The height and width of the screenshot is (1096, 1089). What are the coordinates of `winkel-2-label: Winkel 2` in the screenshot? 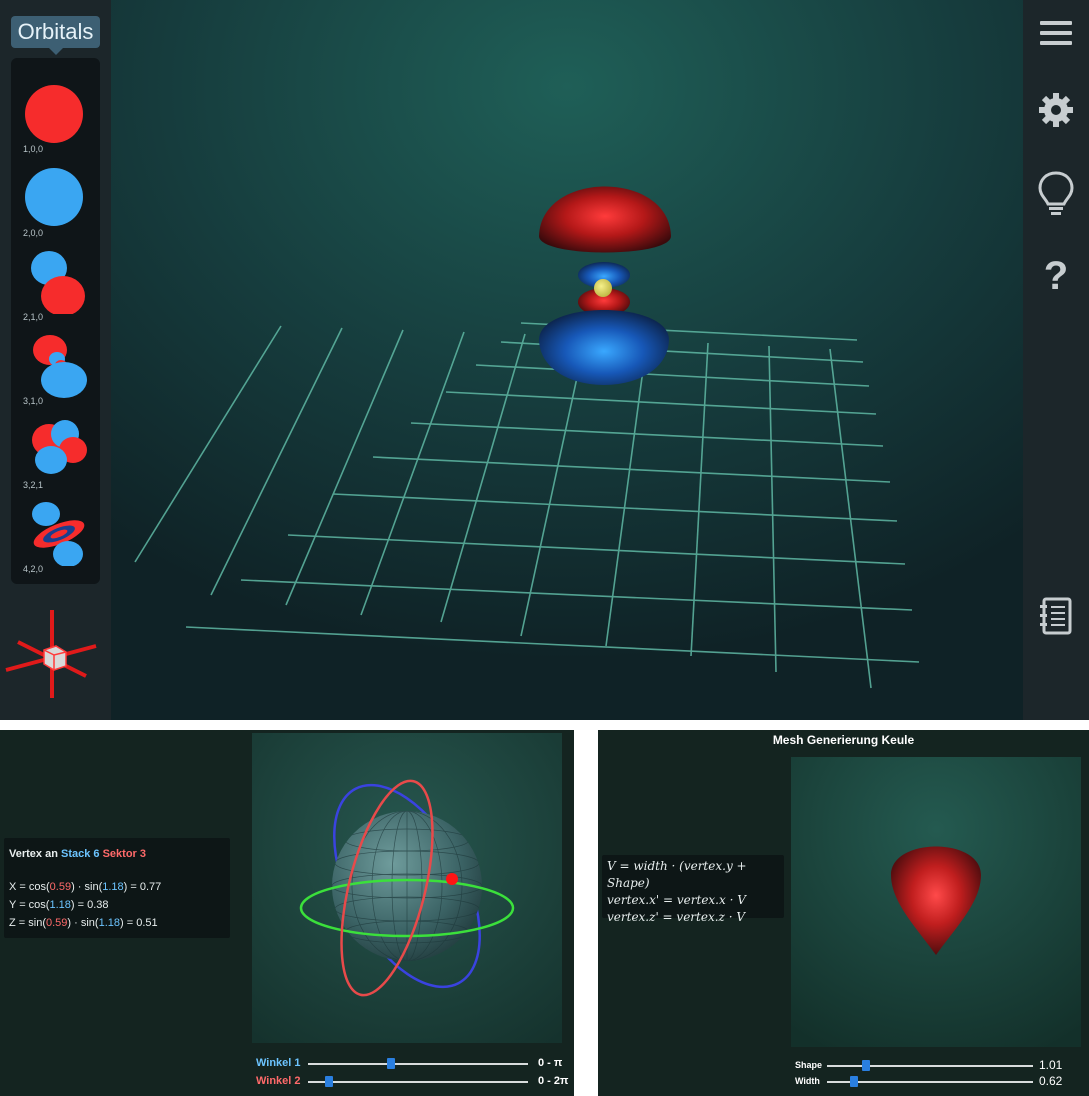 It's located at (278, 1081).